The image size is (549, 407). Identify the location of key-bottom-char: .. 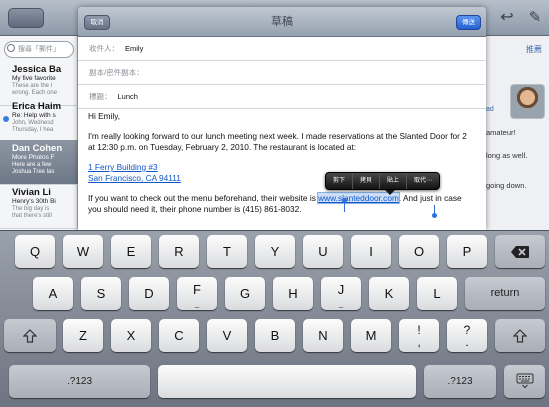
(467, 342).